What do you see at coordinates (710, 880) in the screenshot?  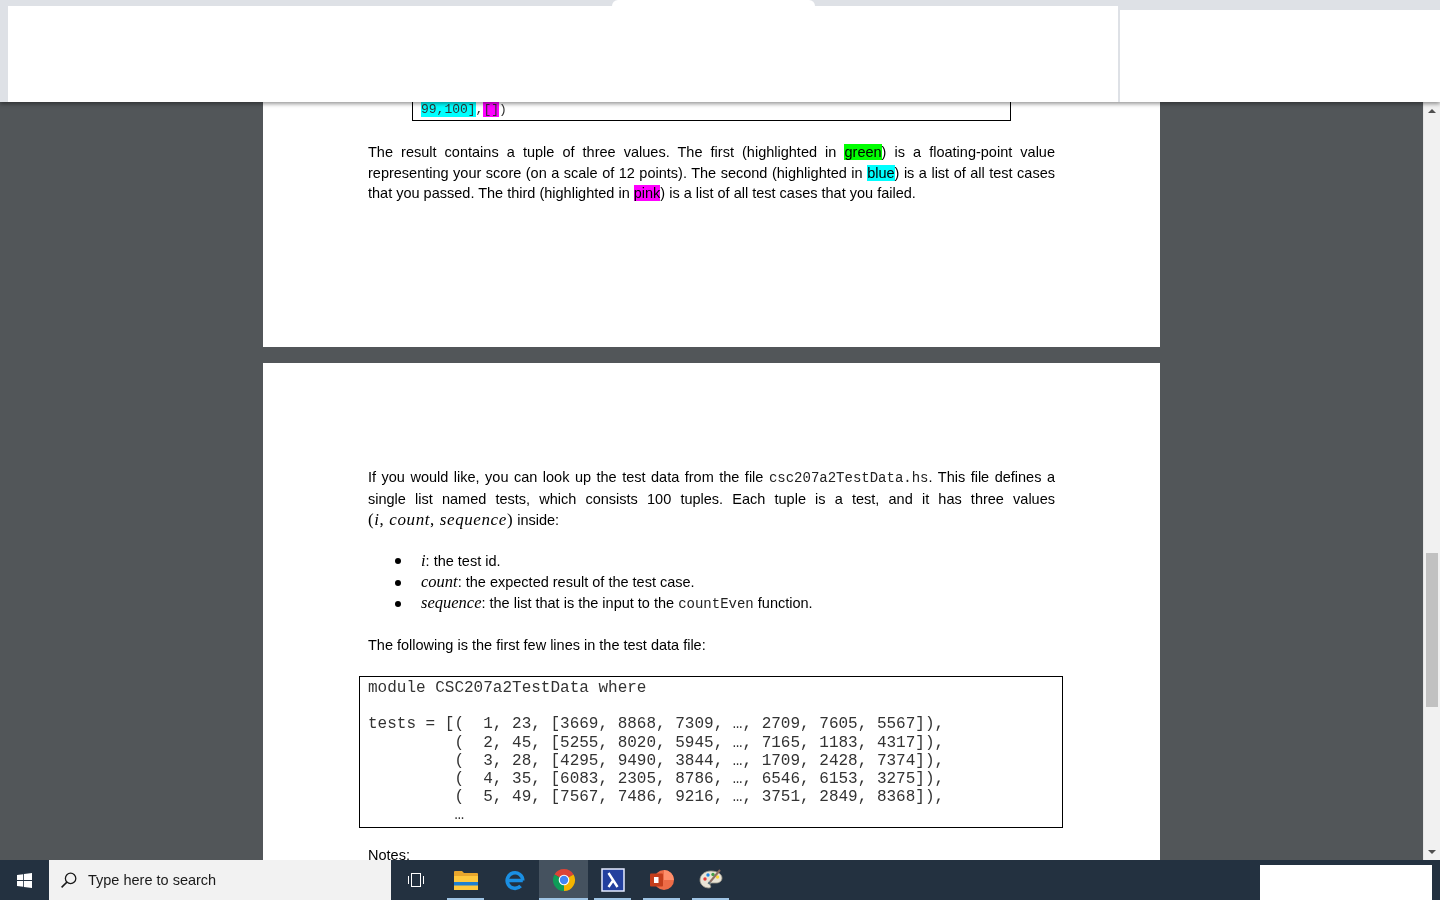 I see `palette-icon` at bounding box center [710, 880].